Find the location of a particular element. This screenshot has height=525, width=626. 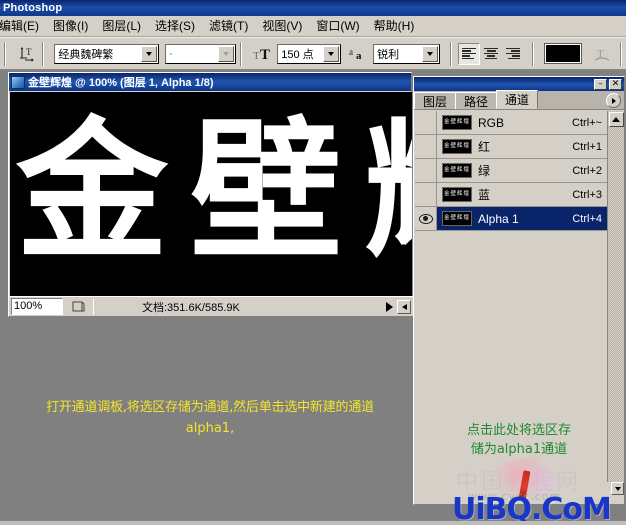

channel-row-alpha1: 金壁辉煌 Alpha 1 Ctrl+4 is located at coordinates (511, 219).